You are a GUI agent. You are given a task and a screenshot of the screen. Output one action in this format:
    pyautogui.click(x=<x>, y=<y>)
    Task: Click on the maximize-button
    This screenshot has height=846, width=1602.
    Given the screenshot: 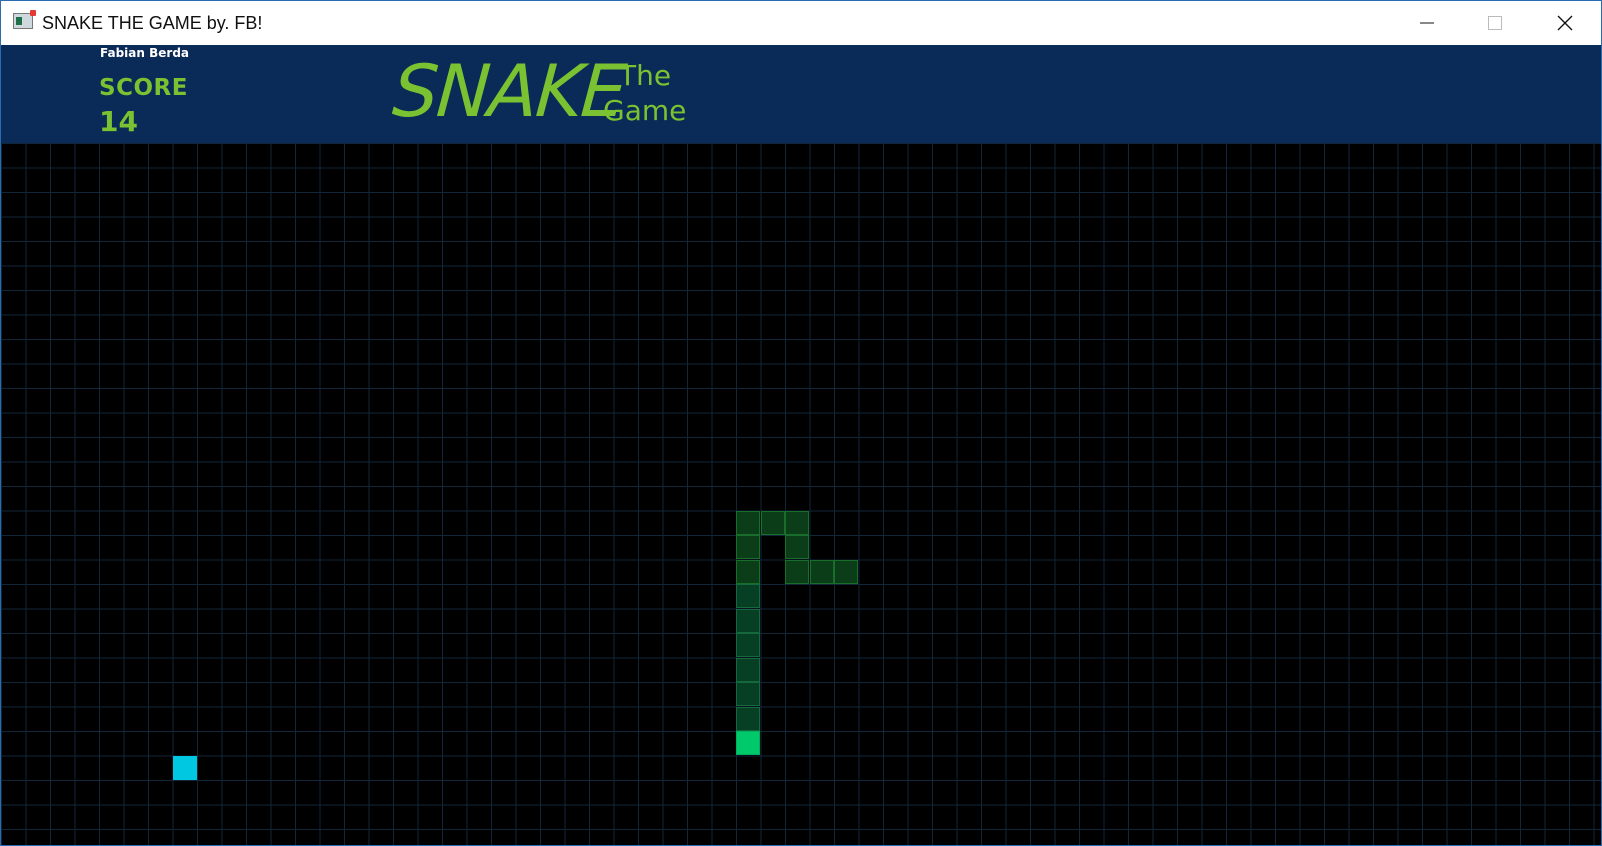 What is the action you would take?
    pyautogui.click(x=1495, y=23)
    